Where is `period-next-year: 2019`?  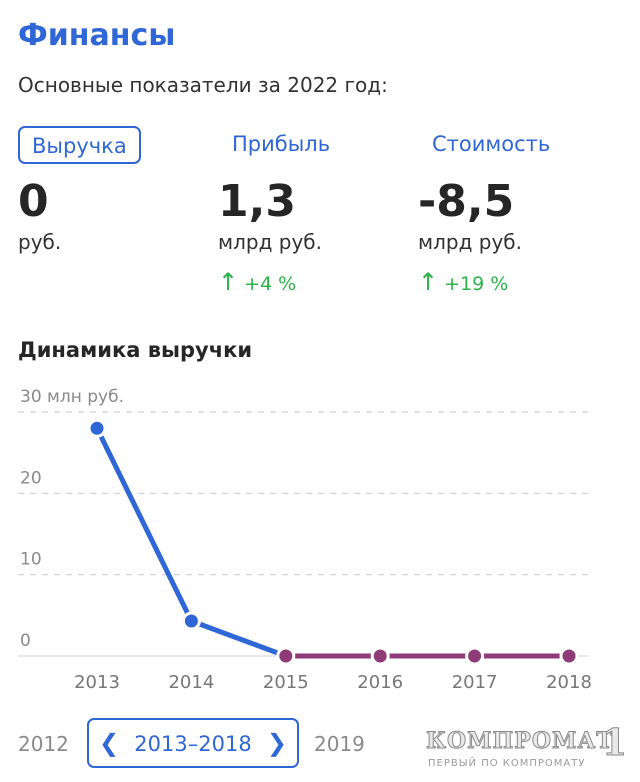
period-next-year: 2019 is located at coordinates (339, 744).